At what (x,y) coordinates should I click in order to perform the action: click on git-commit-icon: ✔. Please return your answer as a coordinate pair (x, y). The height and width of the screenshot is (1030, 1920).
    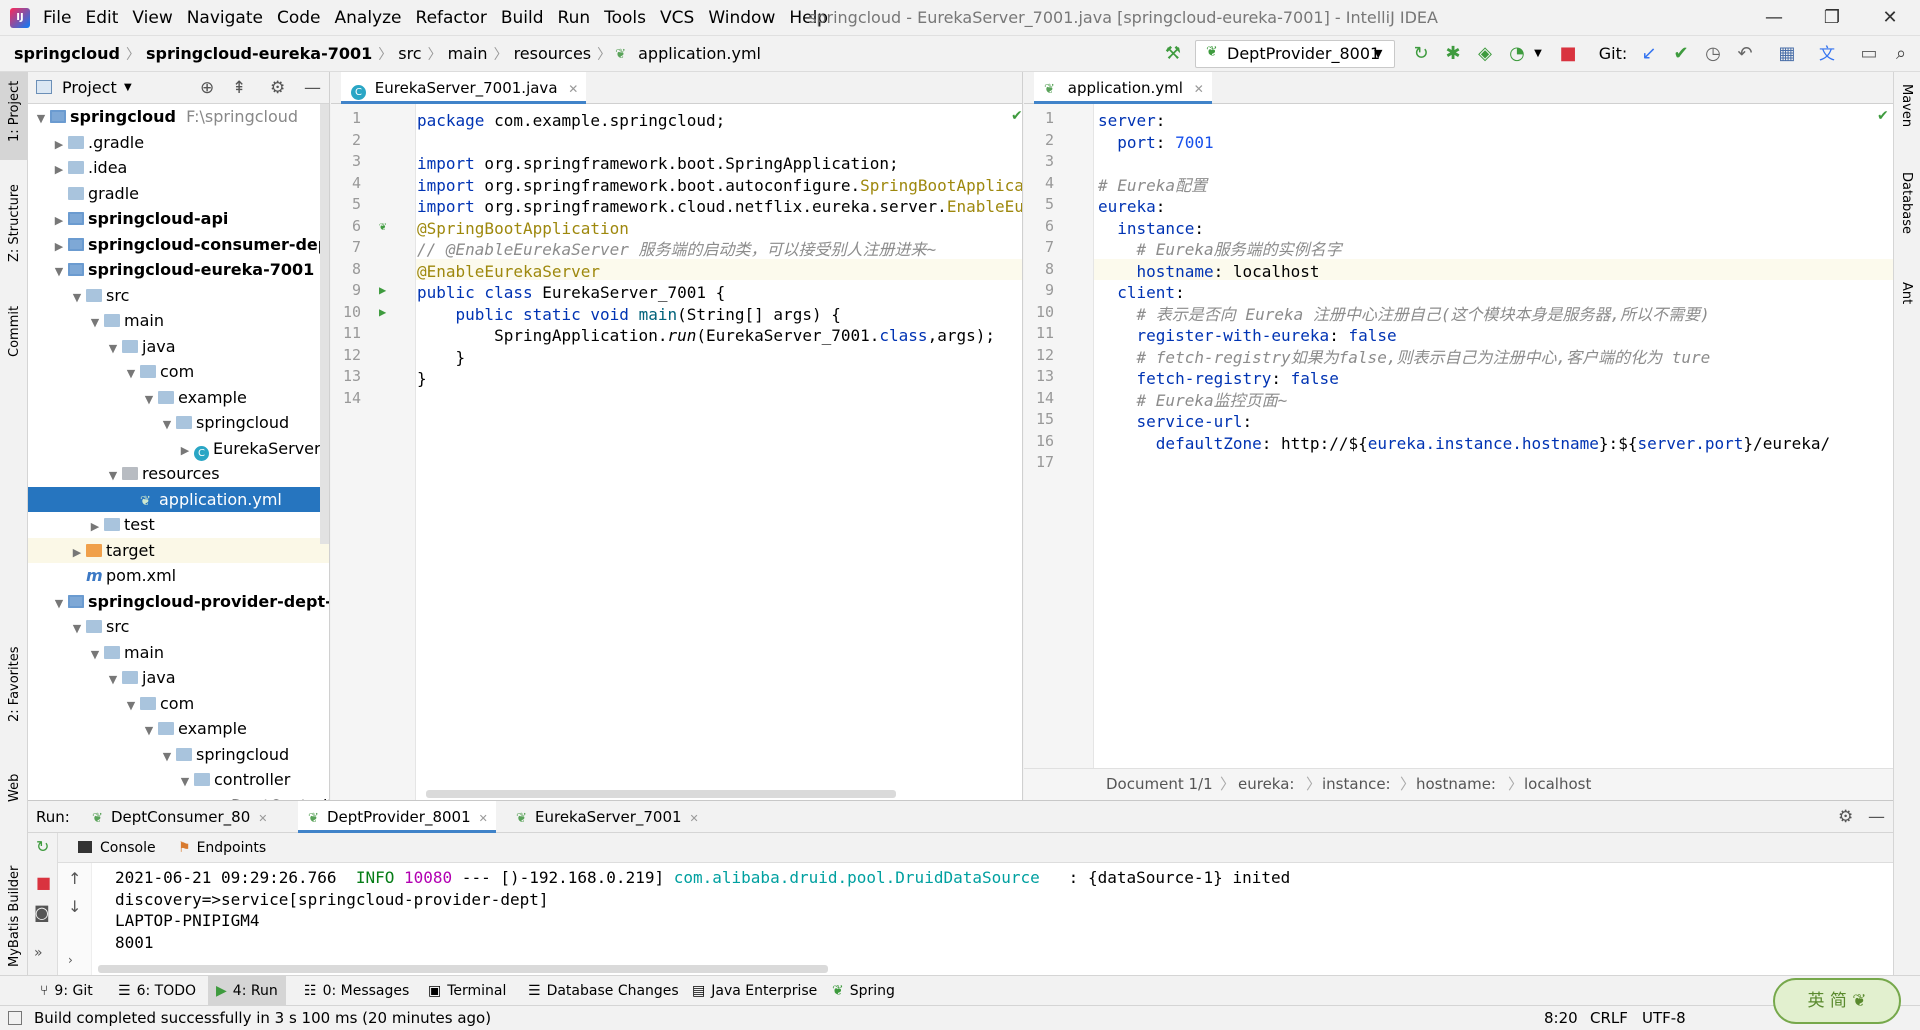
    Looking at the image, I should click on (1681, 54).